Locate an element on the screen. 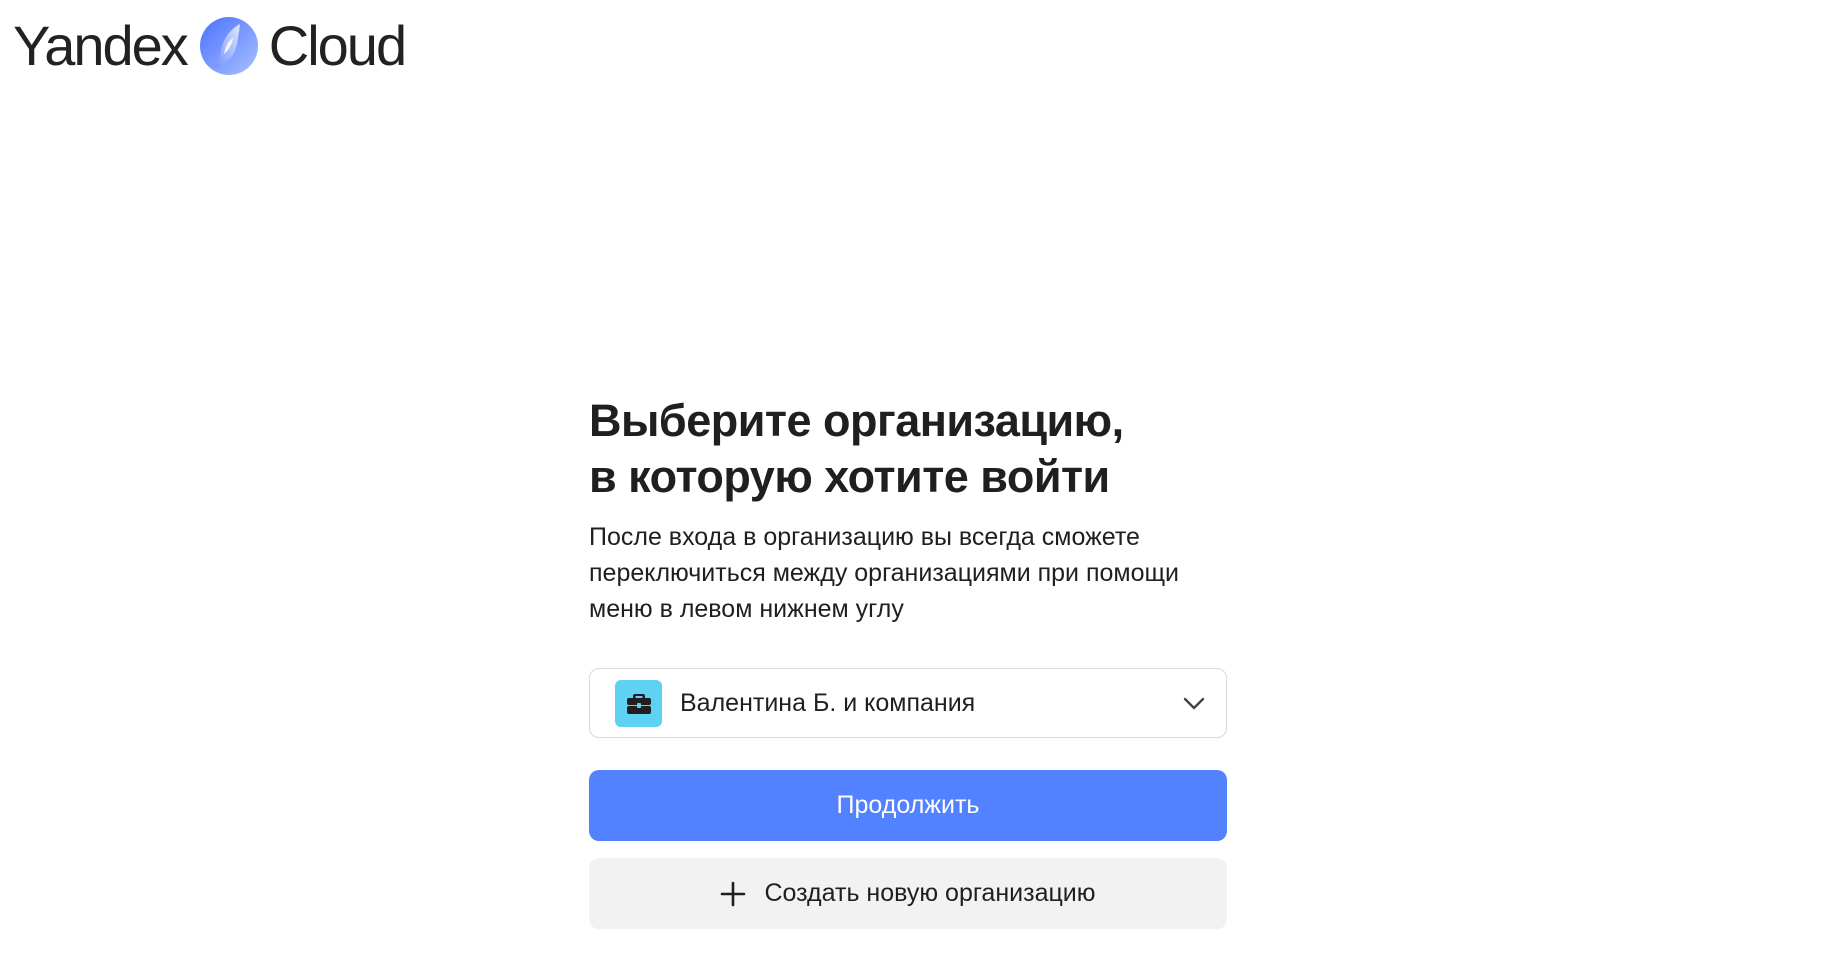 This screenshot has width=1828, height=961. organization-avatar is located at coordinates (638, 703).